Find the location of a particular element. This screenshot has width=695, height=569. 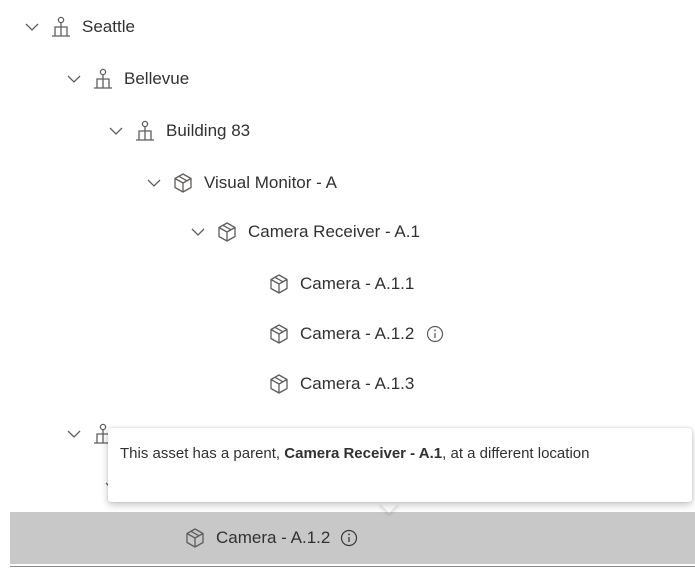

tree-item-label: Bellevue is located at coordinates (157, 78).